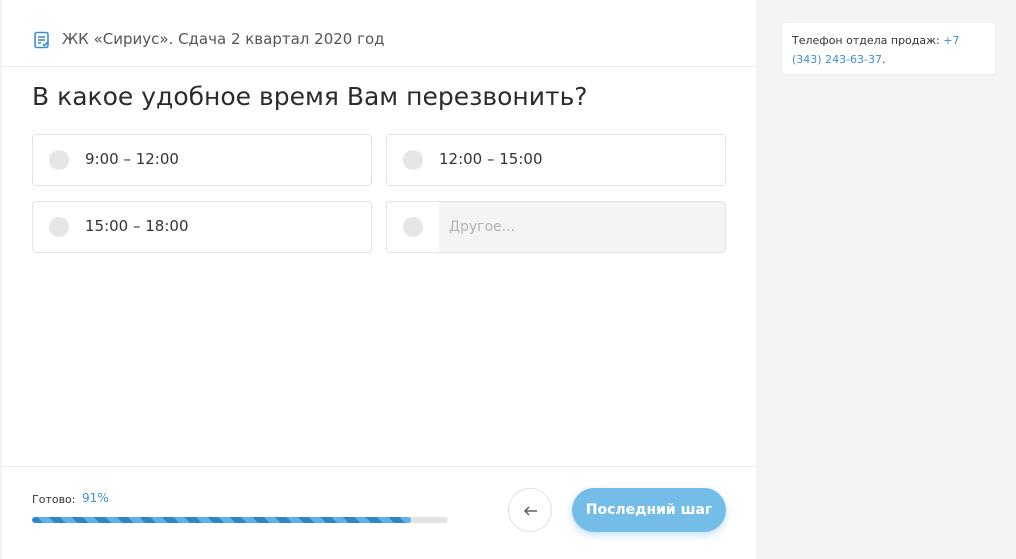 Image resolution: width=1016 pixels, height=559 pixels. I want to click on option-12-15: 12:00 – 15:00, so click(556, 160).